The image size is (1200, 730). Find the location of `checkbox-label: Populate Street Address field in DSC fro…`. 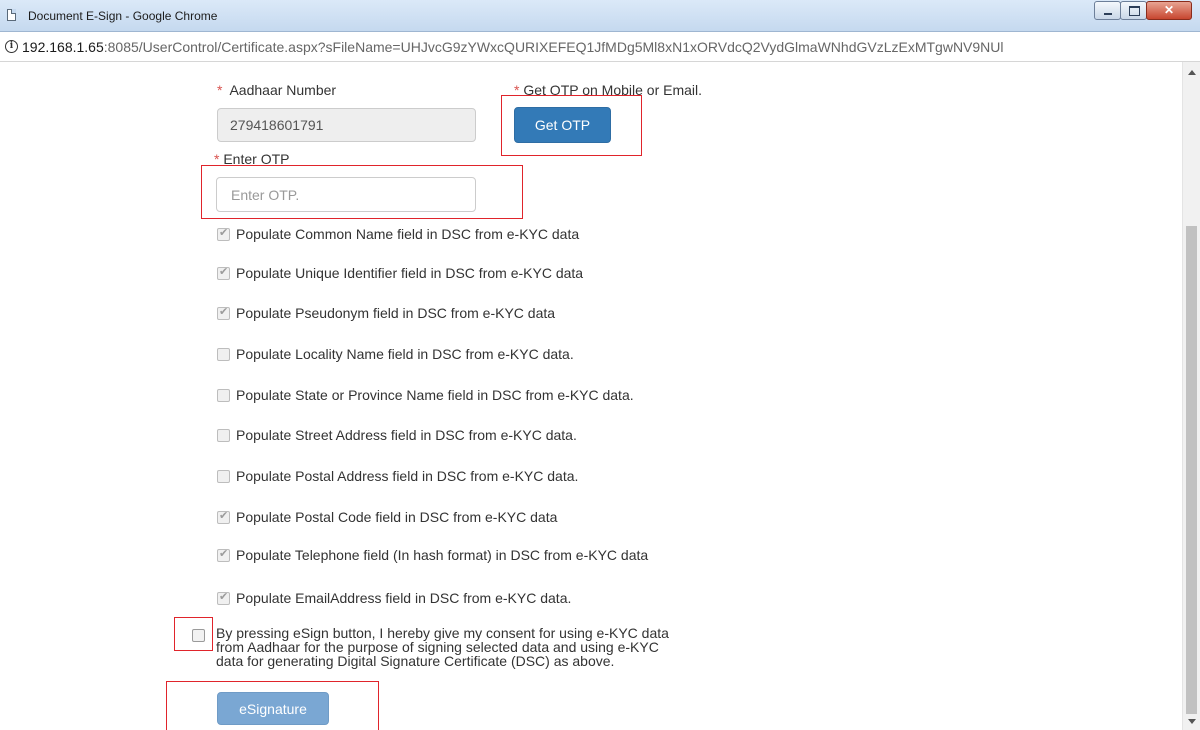

checkbox-label: Populate Street Address field in DSC fro… is located at coordinates (406, 435).